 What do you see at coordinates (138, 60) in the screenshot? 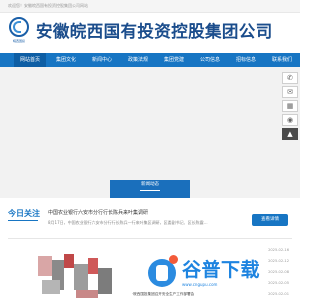
I see `nav-item-policy: 政策法规` at bounding box center [138, 60].